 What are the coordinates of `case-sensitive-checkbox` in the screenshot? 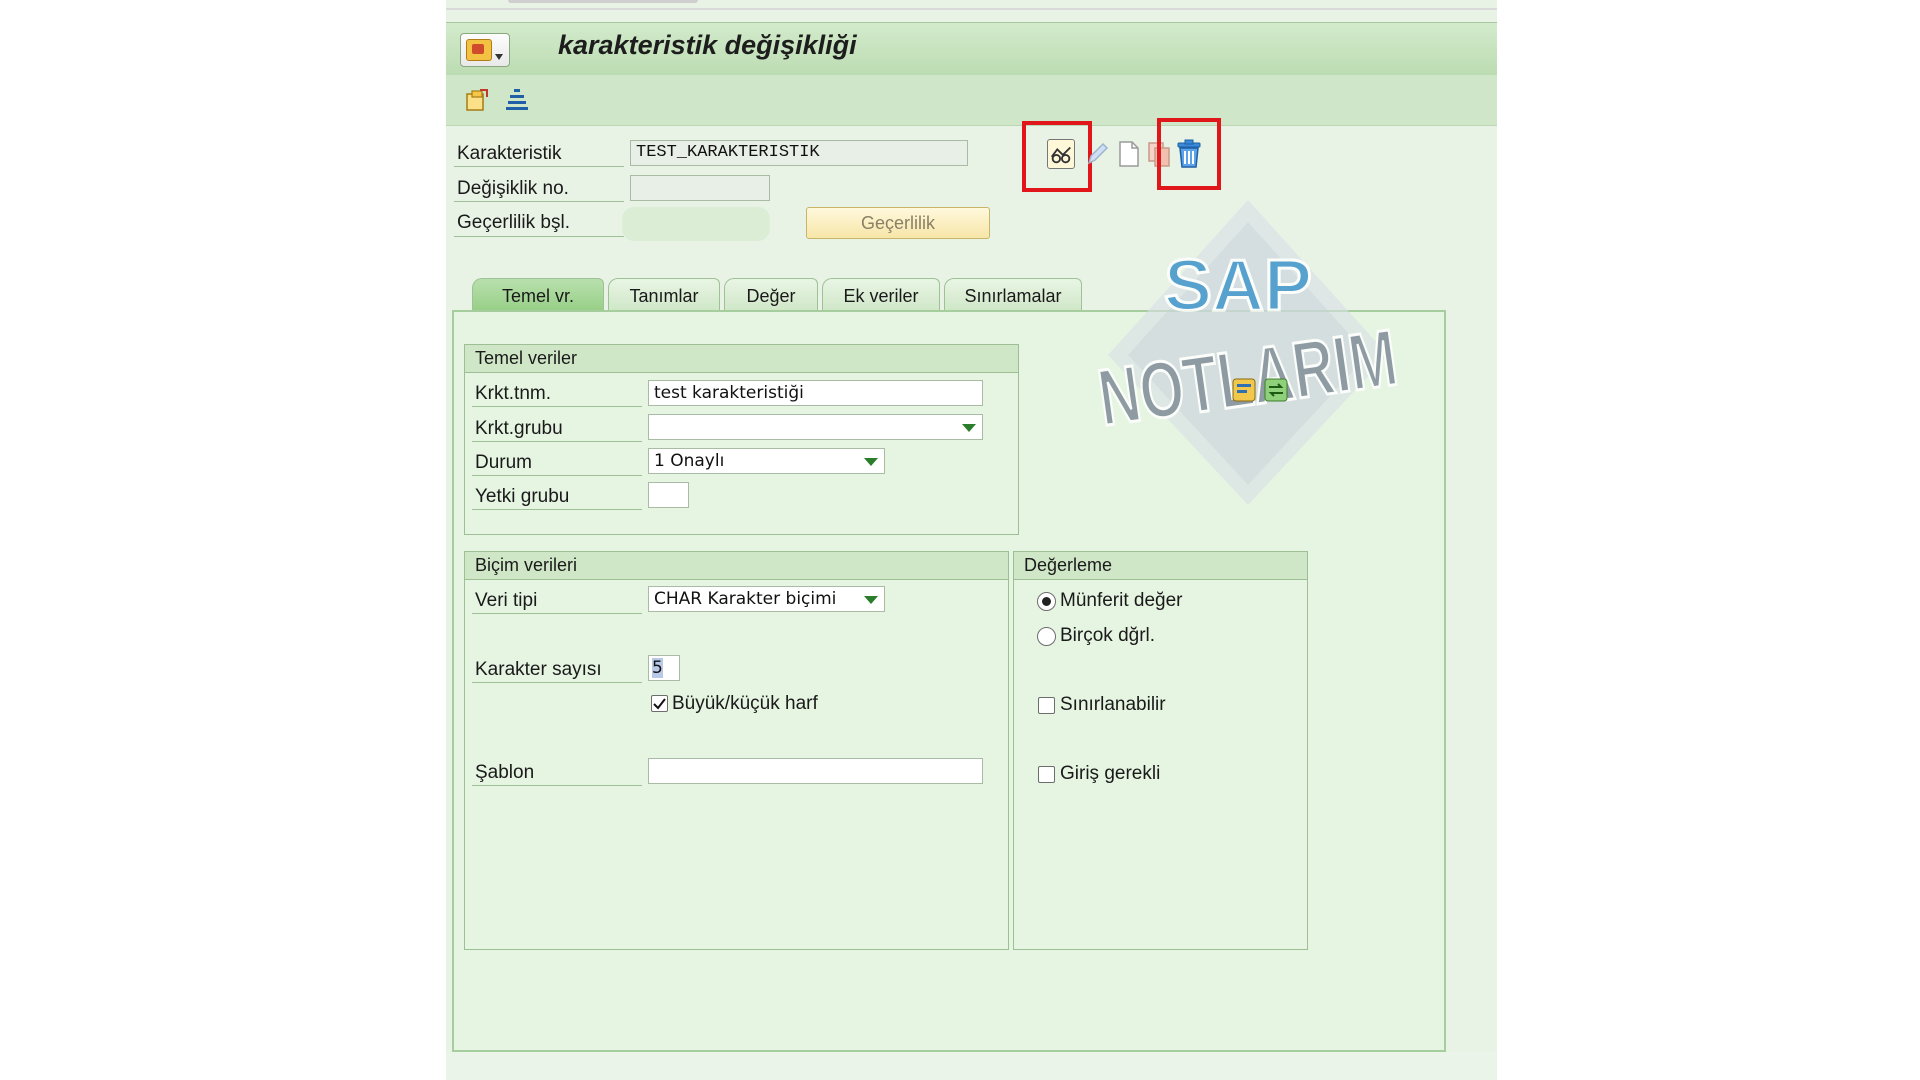 It's located at (659, 703).